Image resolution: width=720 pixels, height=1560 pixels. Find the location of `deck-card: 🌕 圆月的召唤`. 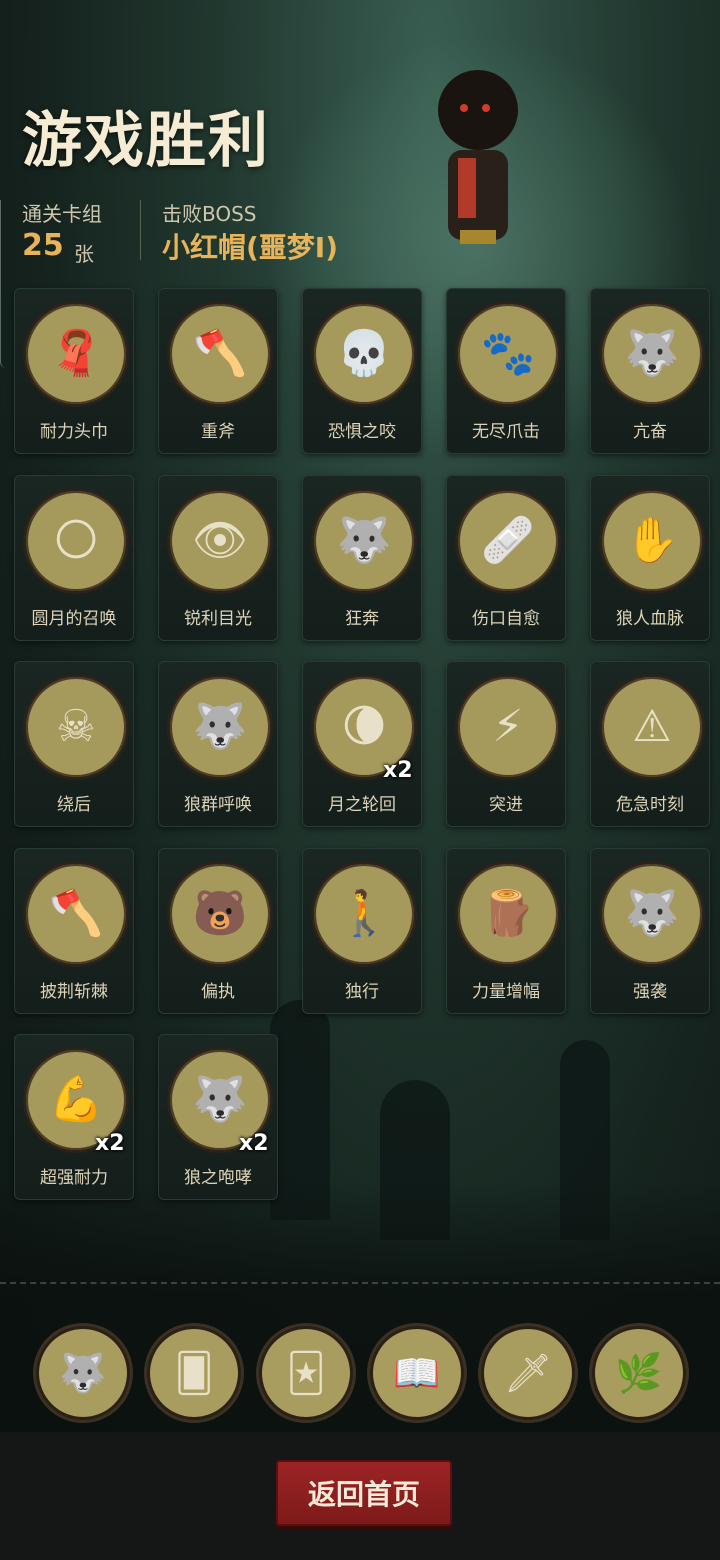

deck-card: 🌕 圆月的召唤 is located at coordinates (74, 558).